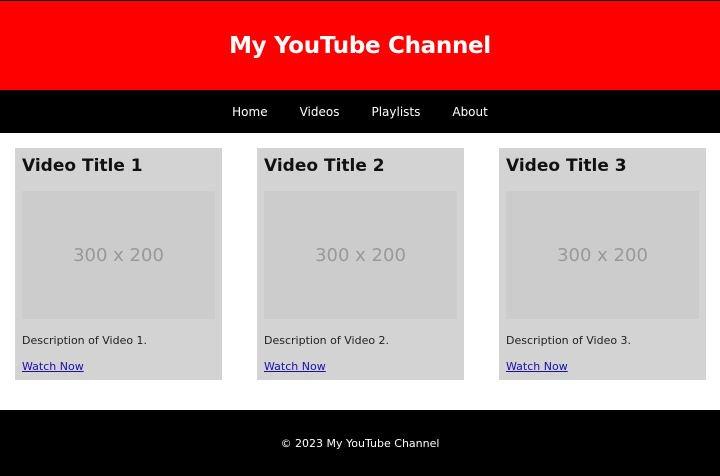  I want to click on footer-copyright: © 2023 My YouTube Channel, so click(360, 443).